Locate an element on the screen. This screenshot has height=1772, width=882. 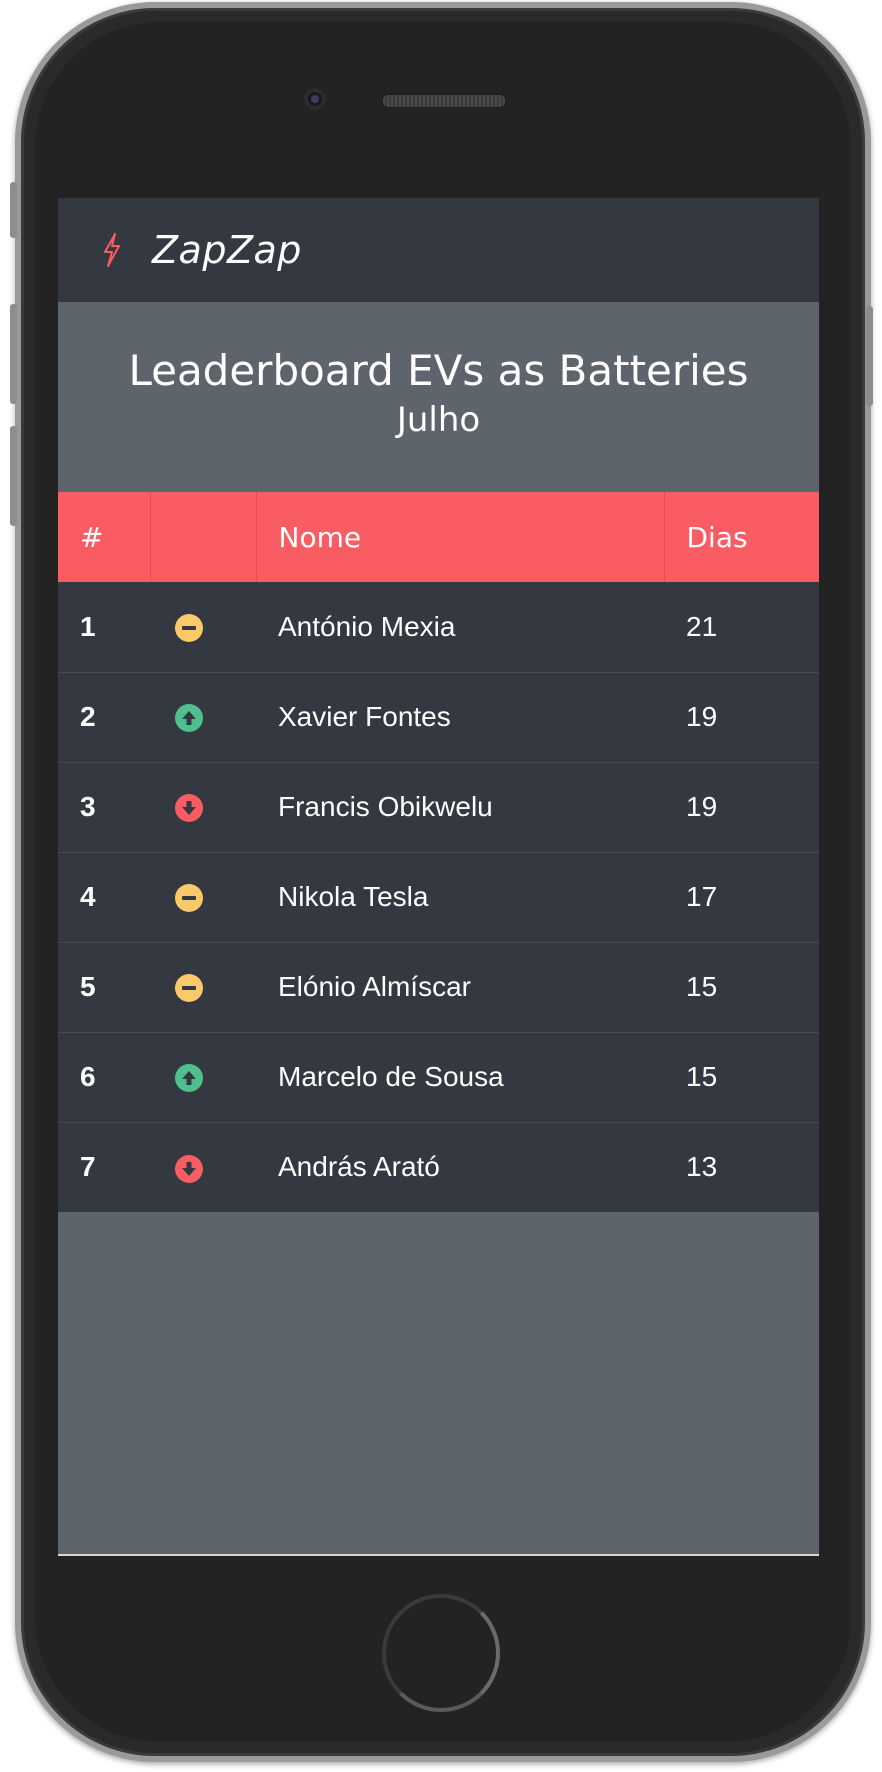
rank-cell: 3 is located at coordinates (88, 806).